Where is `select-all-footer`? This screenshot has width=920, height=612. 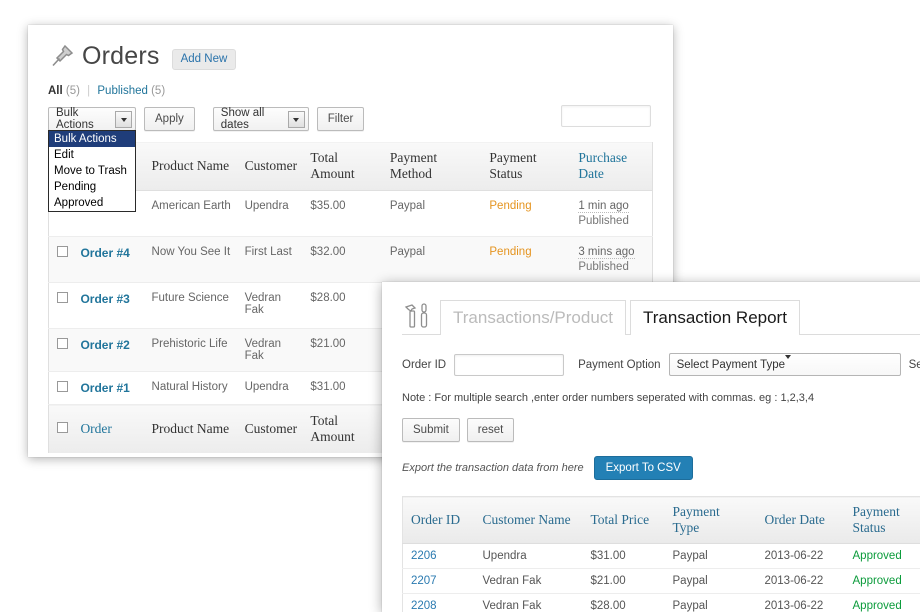 select-all-footer is located at coordinates (62, 429).